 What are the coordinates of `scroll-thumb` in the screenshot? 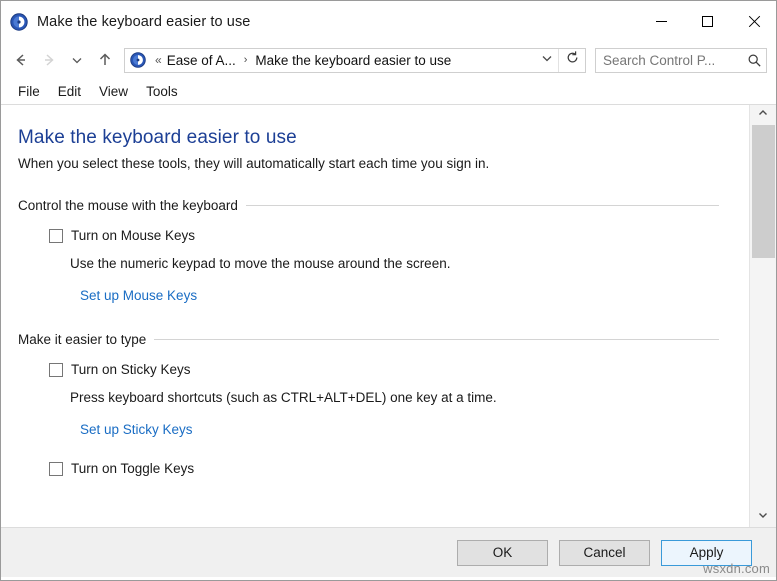 It's located at (763, 191).